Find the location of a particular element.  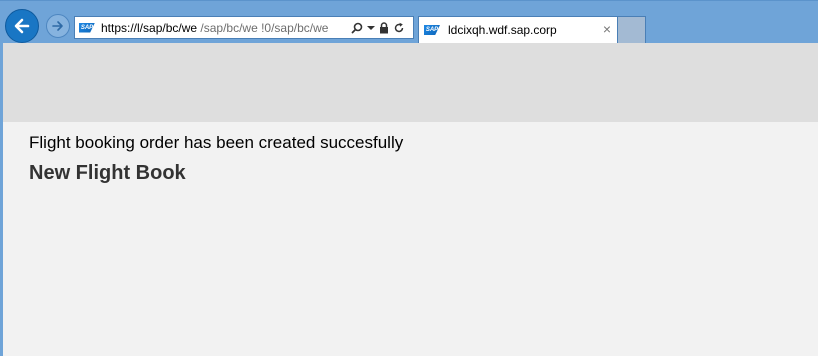

window-left-border is located at coordinates (1, 199).